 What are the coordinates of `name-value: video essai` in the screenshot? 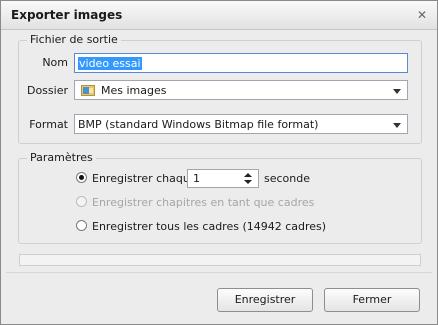 It's located at (110, 63).